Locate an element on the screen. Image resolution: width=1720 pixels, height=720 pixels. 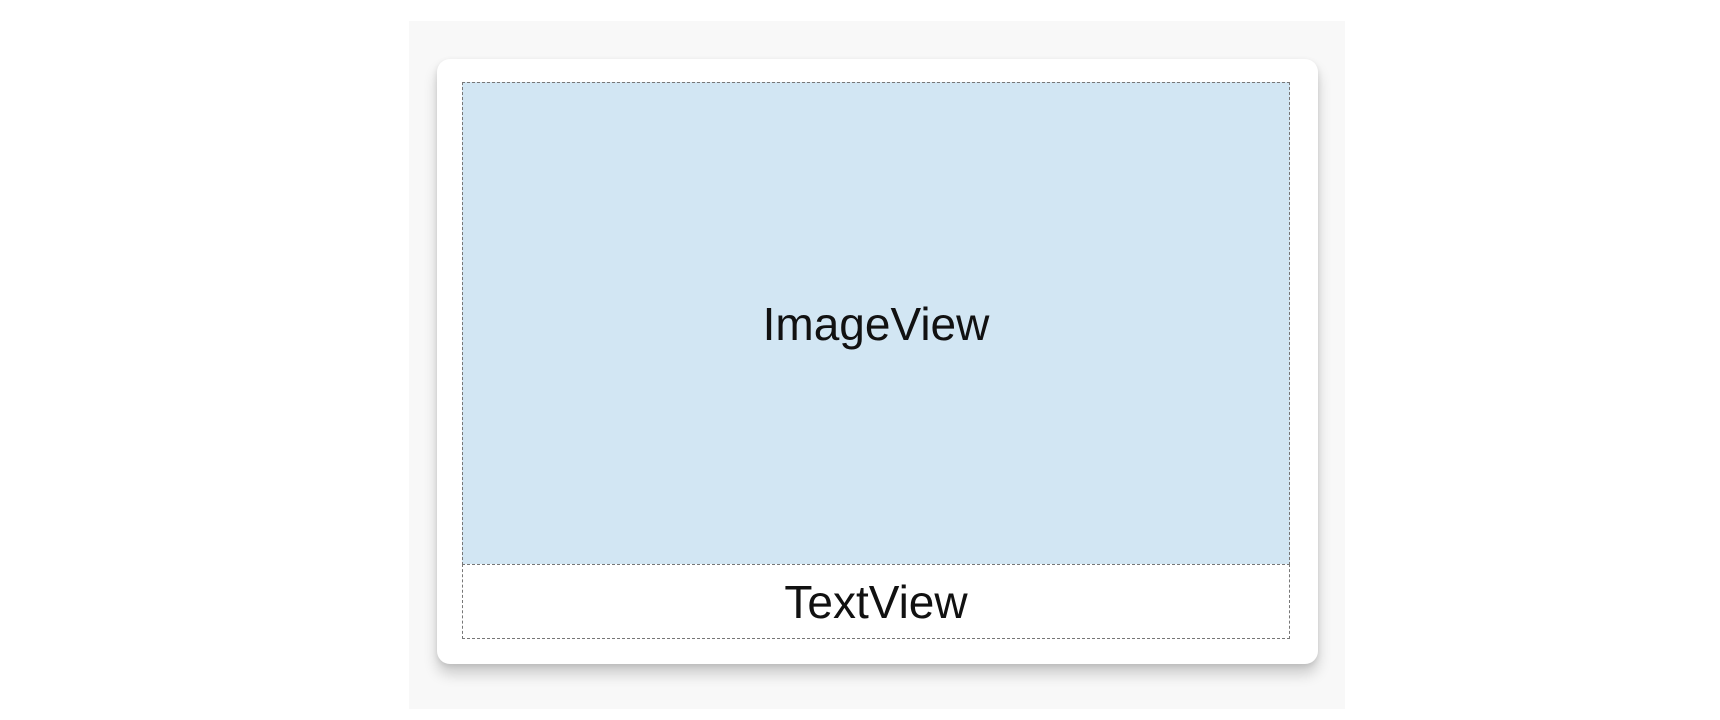
text-view-box: TextView is located at coordinates (876, 601).